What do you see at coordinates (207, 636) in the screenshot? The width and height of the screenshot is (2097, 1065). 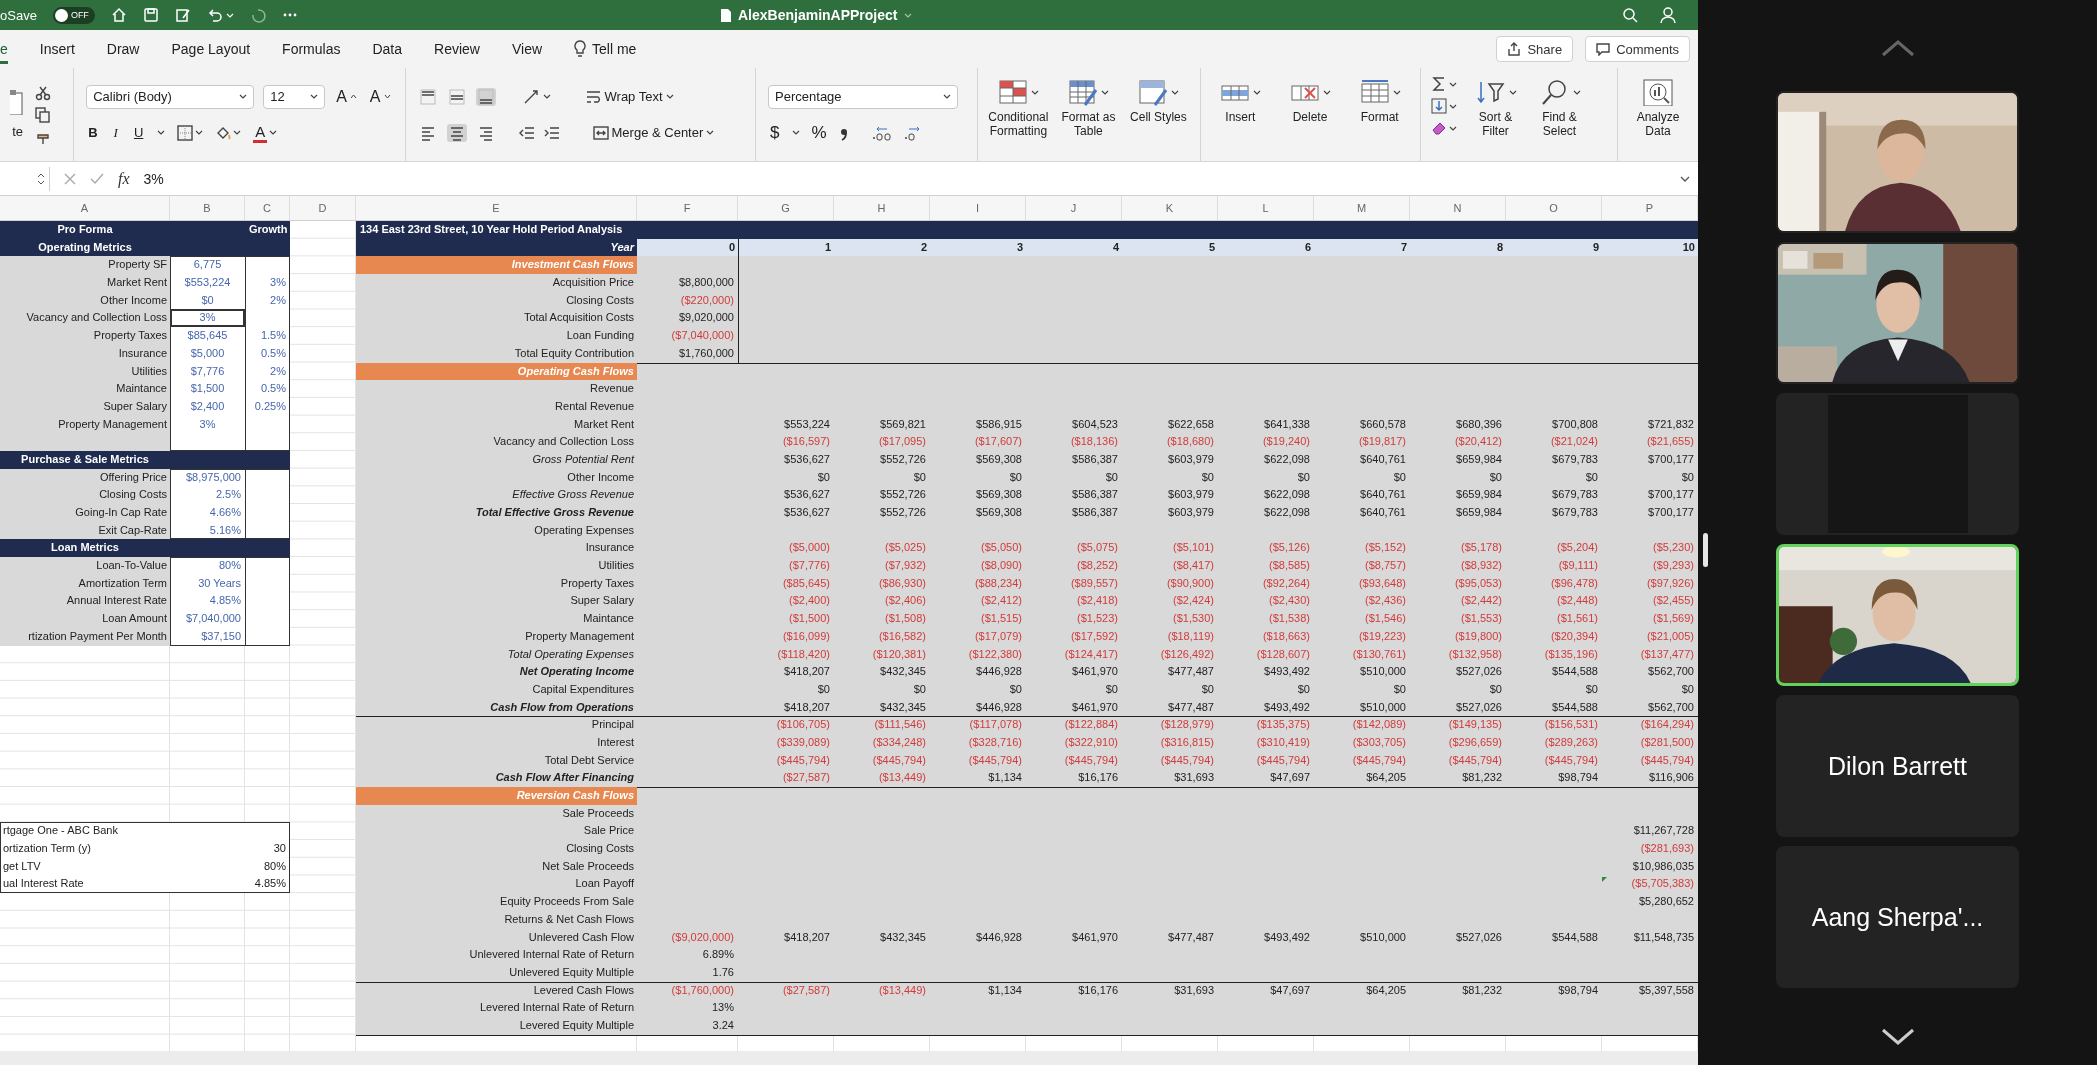 I see `table-cell: $37,150` at bounding box center [207, 636].